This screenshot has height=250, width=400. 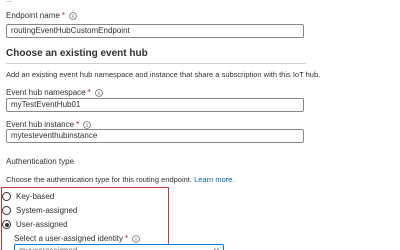 I want to click on radio-system-assigned: System-assigned, so click(x=39, y=210).